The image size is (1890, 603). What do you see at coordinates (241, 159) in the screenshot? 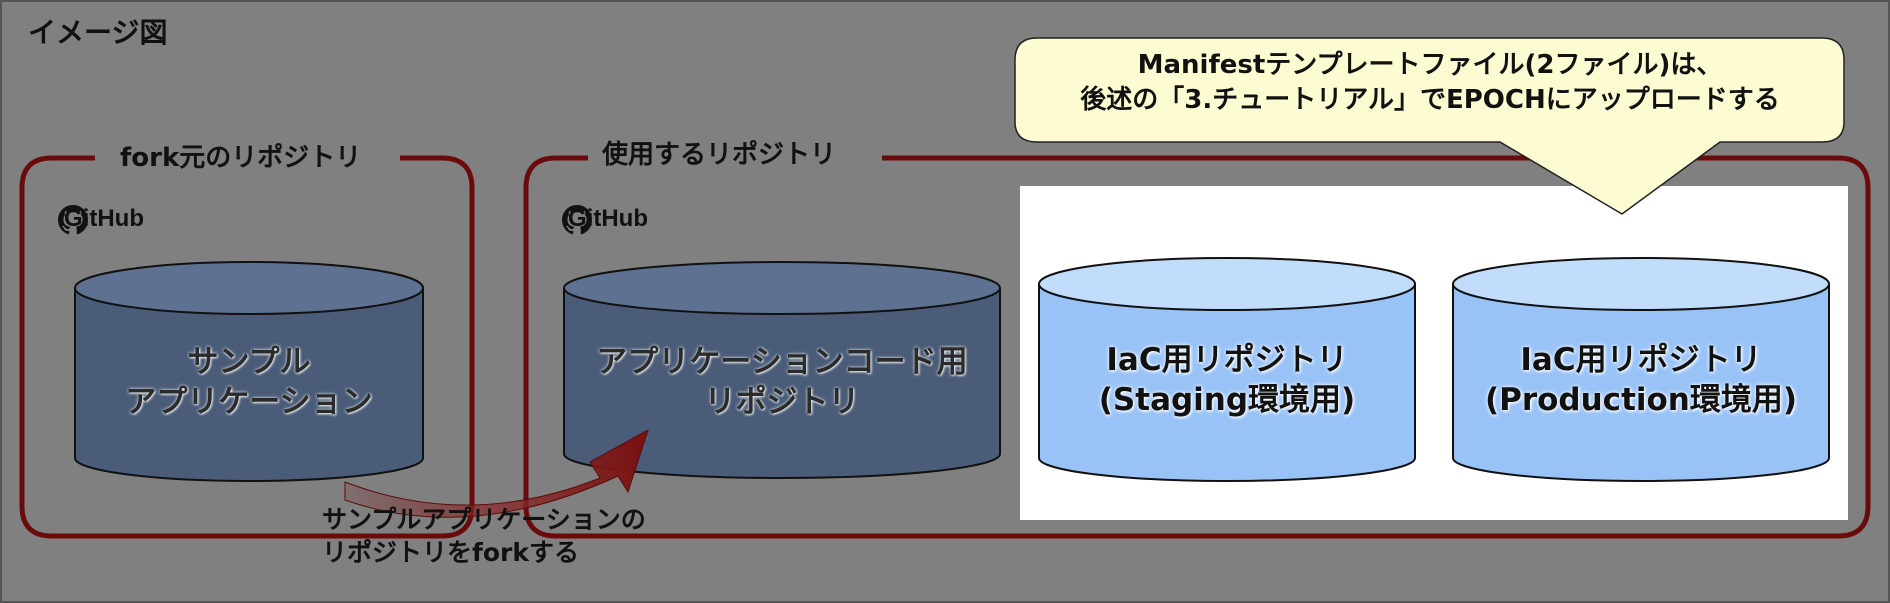
I see `fork-source-group-label: fork元のリポジトリ` at bounding box center [241, 159].